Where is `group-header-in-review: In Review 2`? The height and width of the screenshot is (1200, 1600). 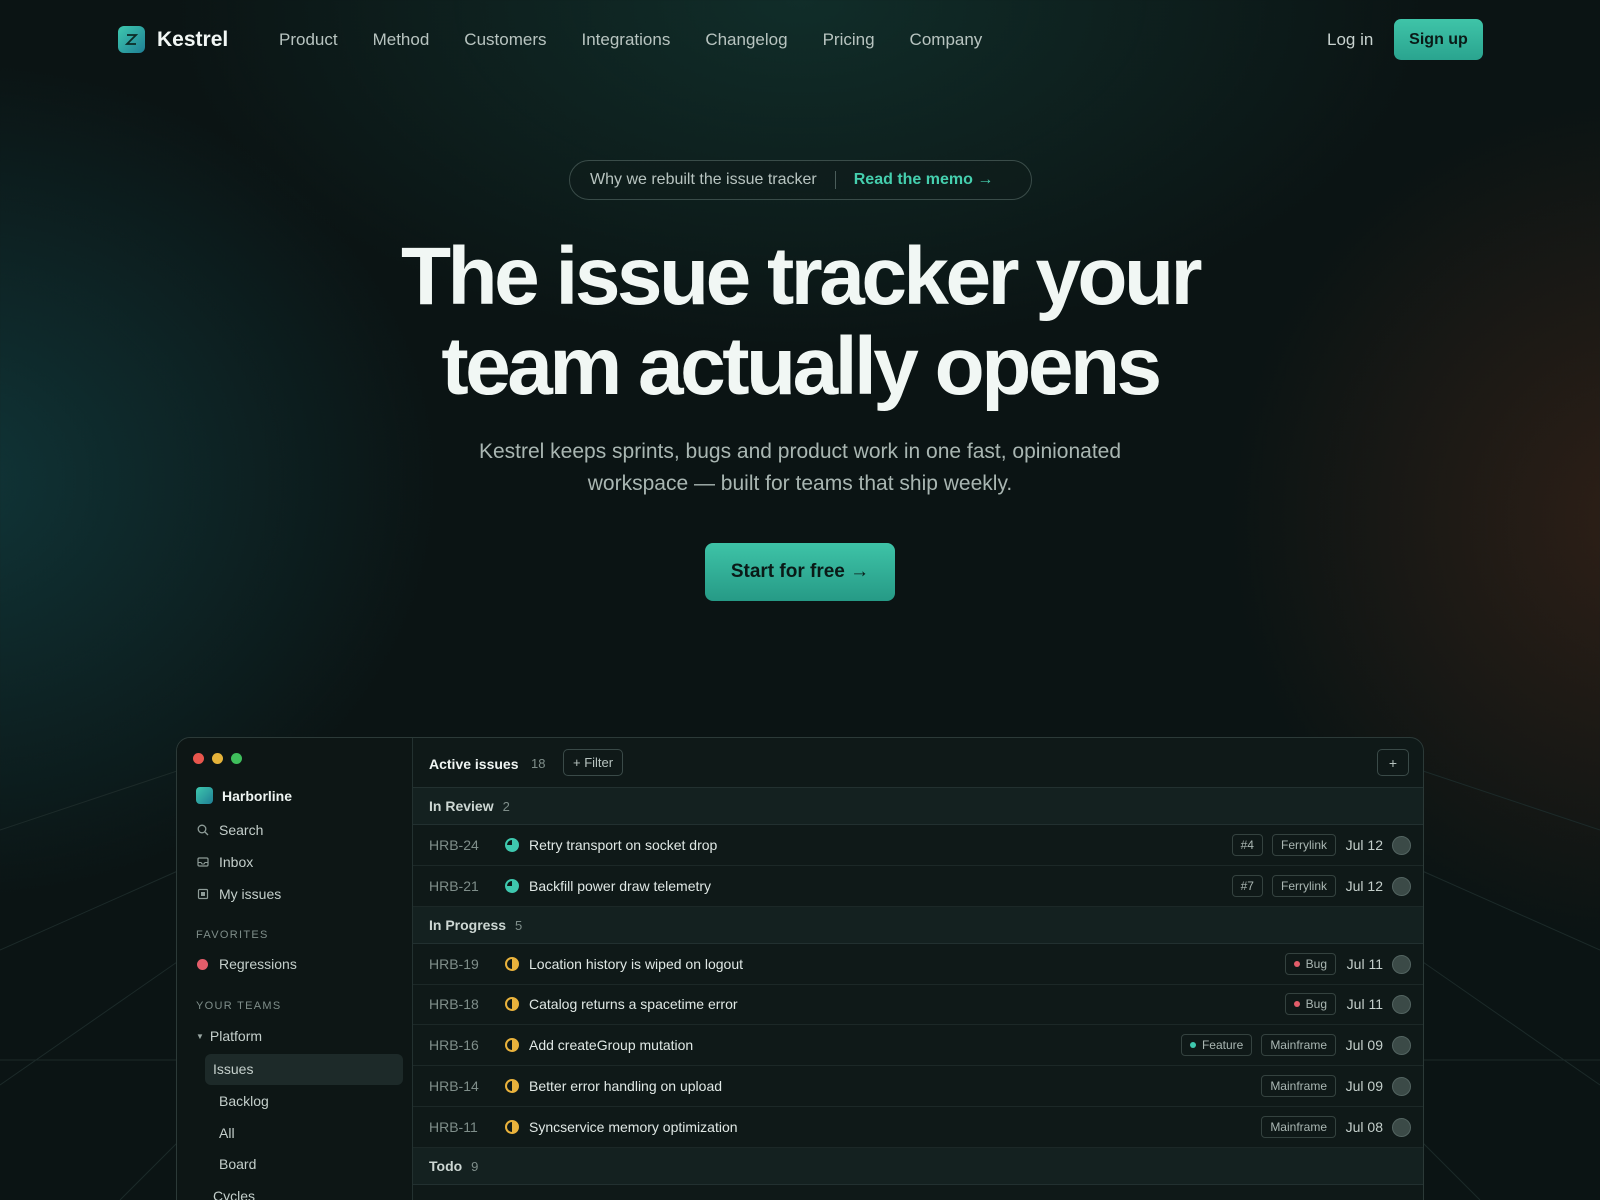 group-header-in-review: In Review 2 is located at coordinates (918, 806).